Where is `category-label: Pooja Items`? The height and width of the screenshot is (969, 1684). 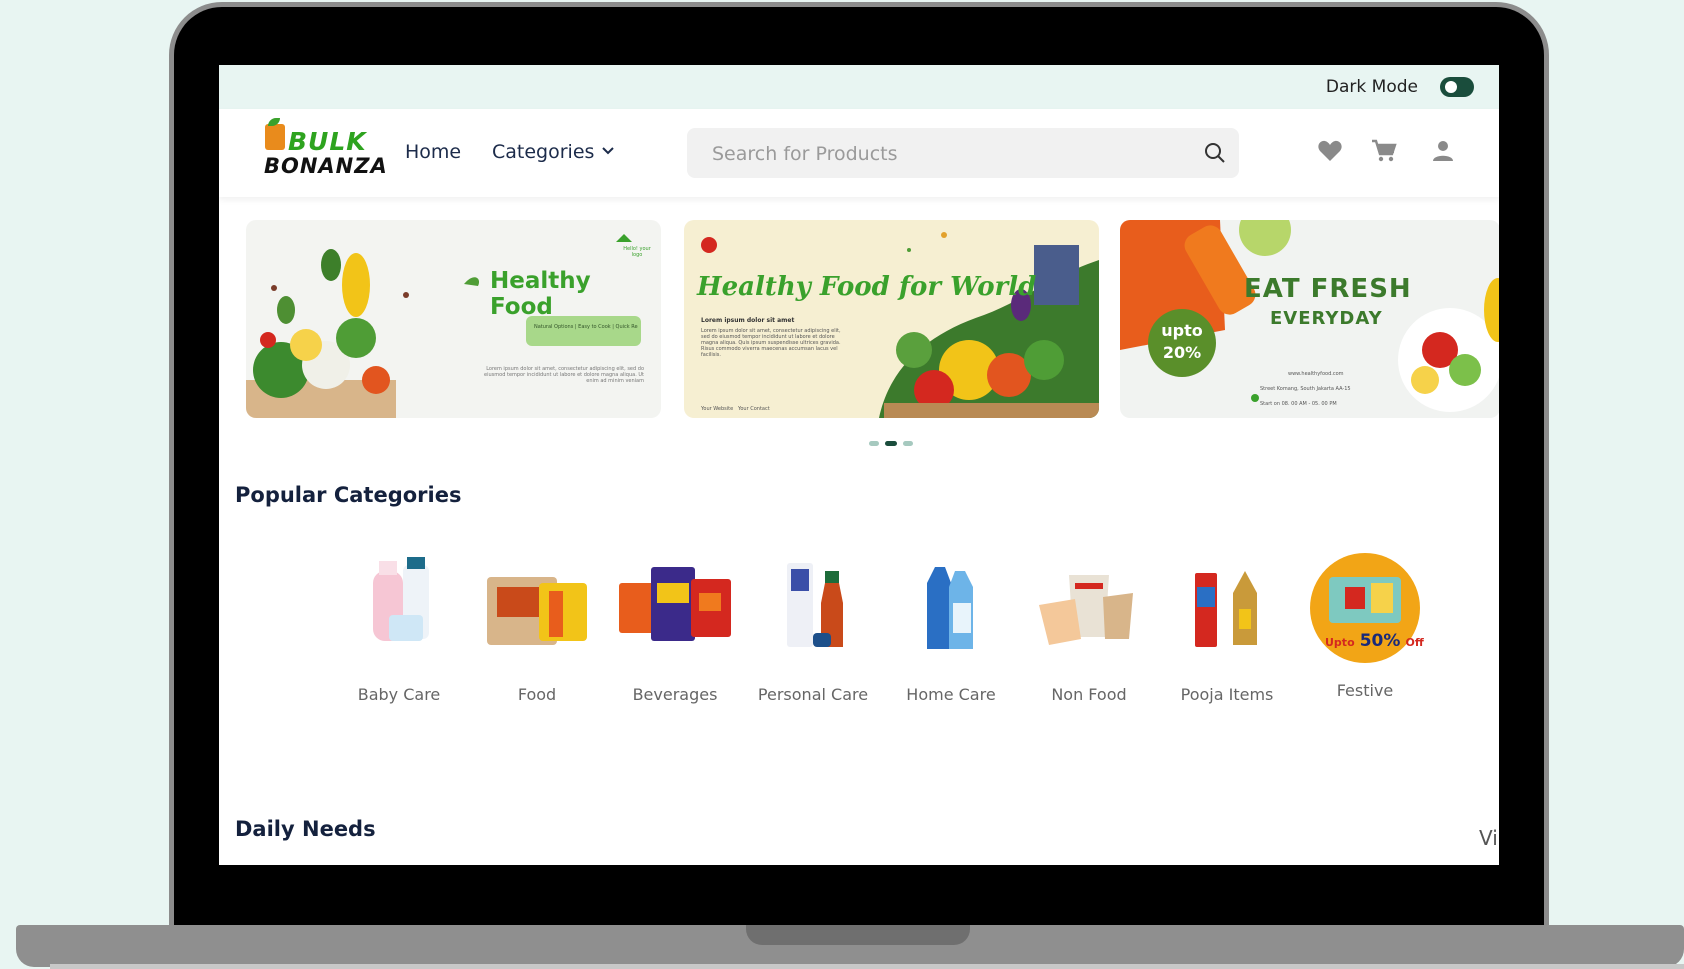
category-label: Pooja Items is located at coordinates (1227, 694).